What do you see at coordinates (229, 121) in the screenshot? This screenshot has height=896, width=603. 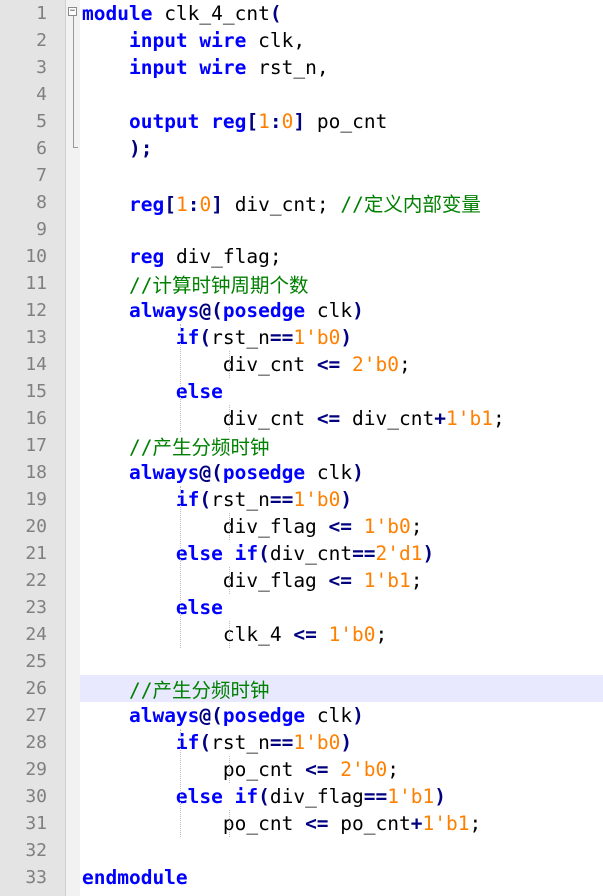 I see `keyword-token: reg` at bounding box center [229, 121].